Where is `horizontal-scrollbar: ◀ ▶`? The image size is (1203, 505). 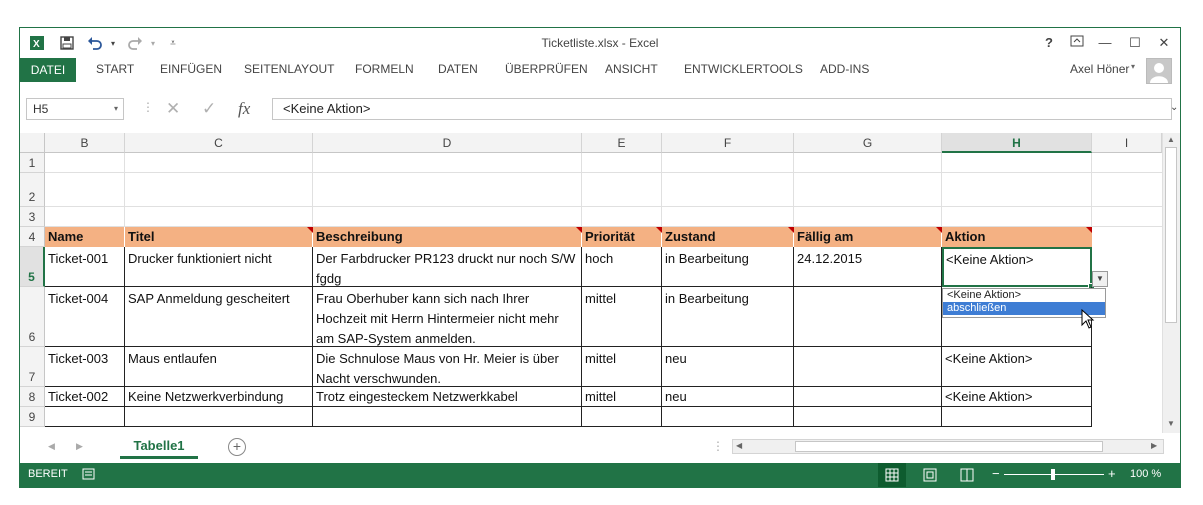 horizontal-scrollbar: ◀ ▶ is located at coordinates (948, 446).